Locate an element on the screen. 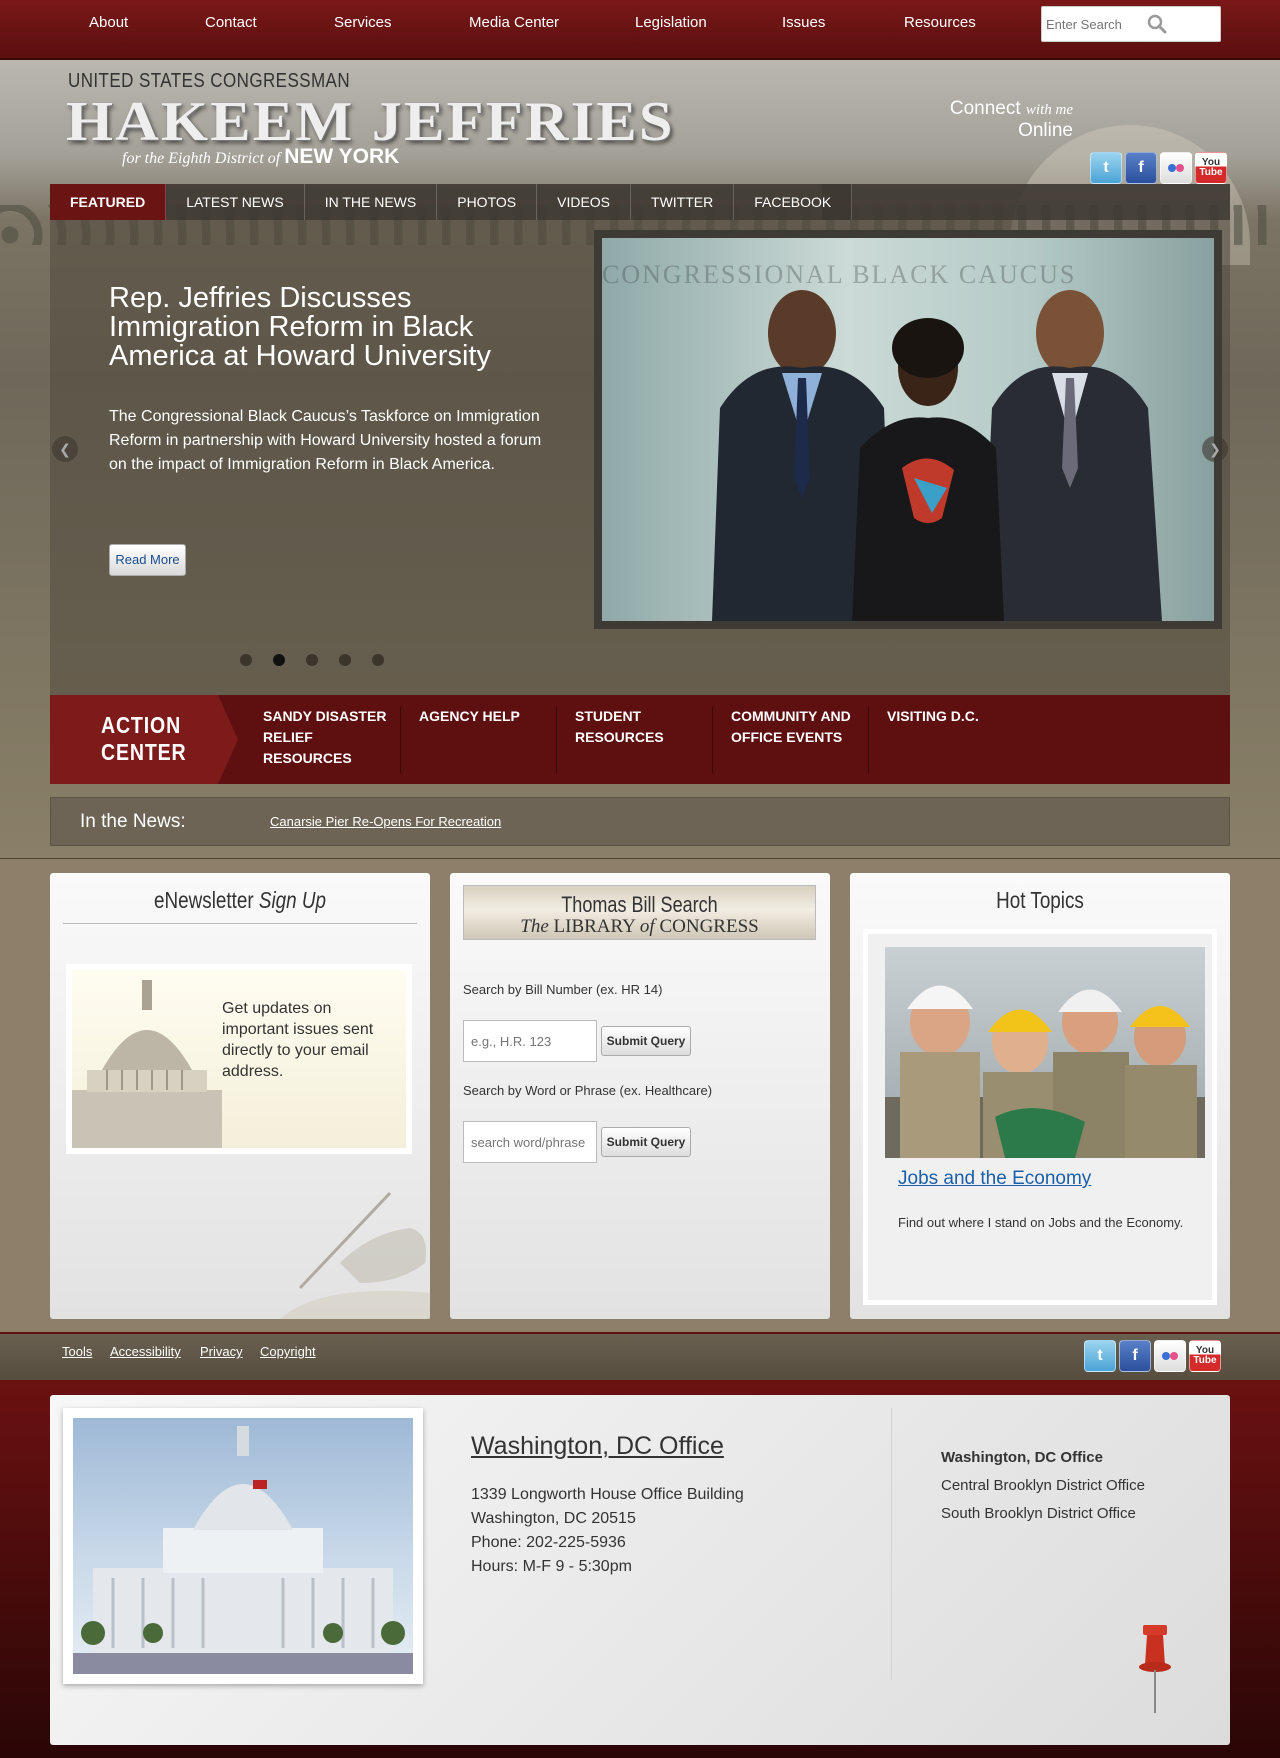  nav-resources: Resources is located at coordinates (940, 22).